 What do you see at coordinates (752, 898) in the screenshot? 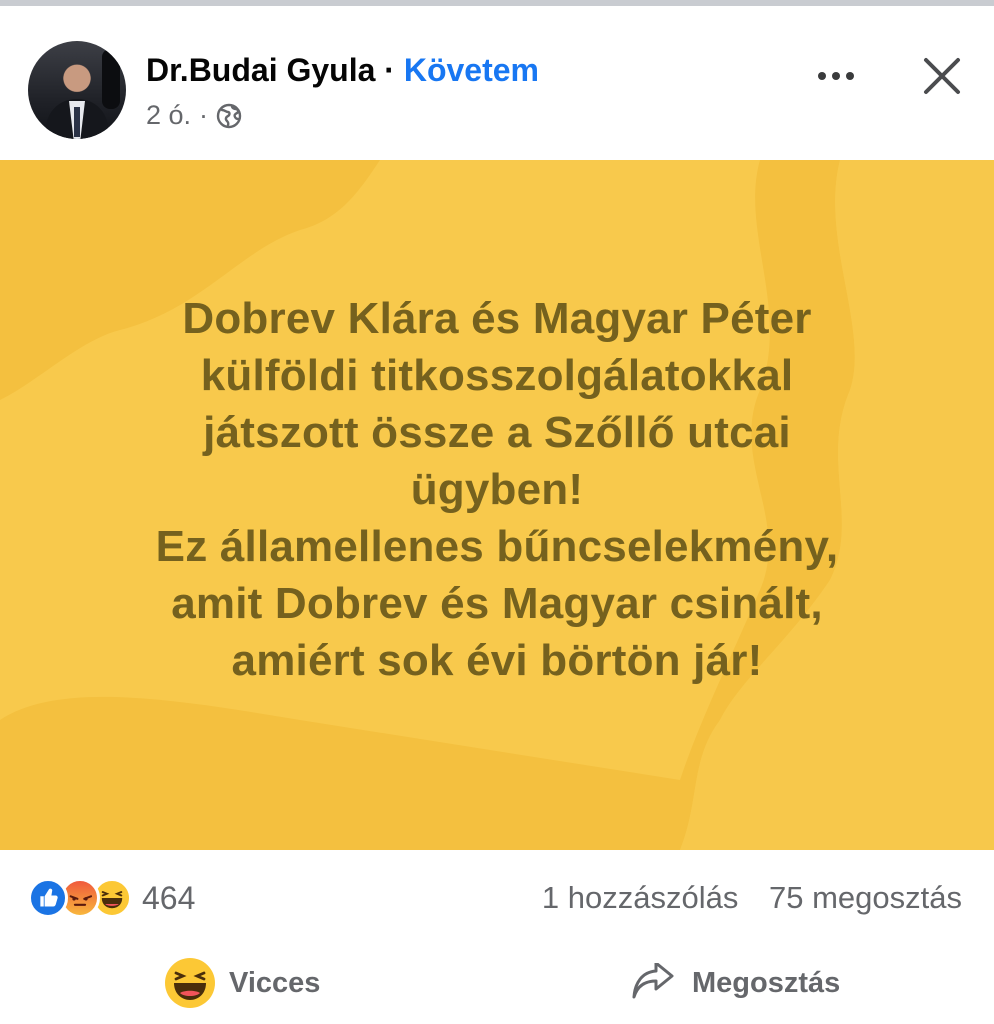
I see `engagement-counts: 1 hozzászólás 75 megosztás` at bounding box center [752, 898].